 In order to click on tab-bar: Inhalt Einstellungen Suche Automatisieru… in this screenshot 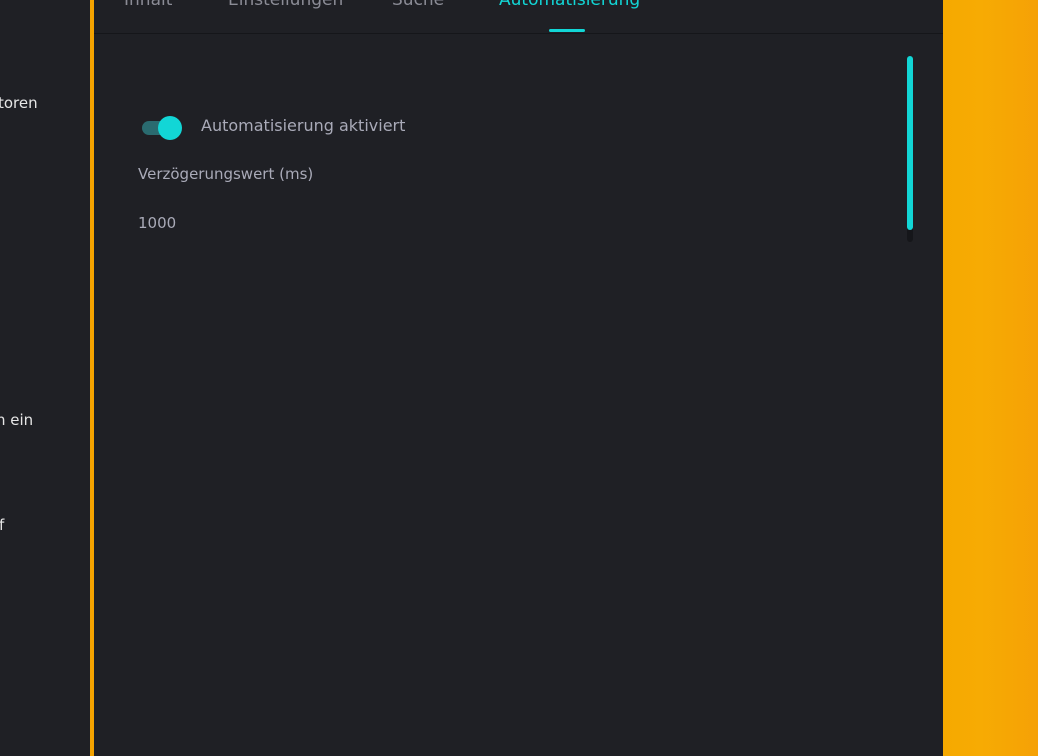, I will do `click(518, 17)`.